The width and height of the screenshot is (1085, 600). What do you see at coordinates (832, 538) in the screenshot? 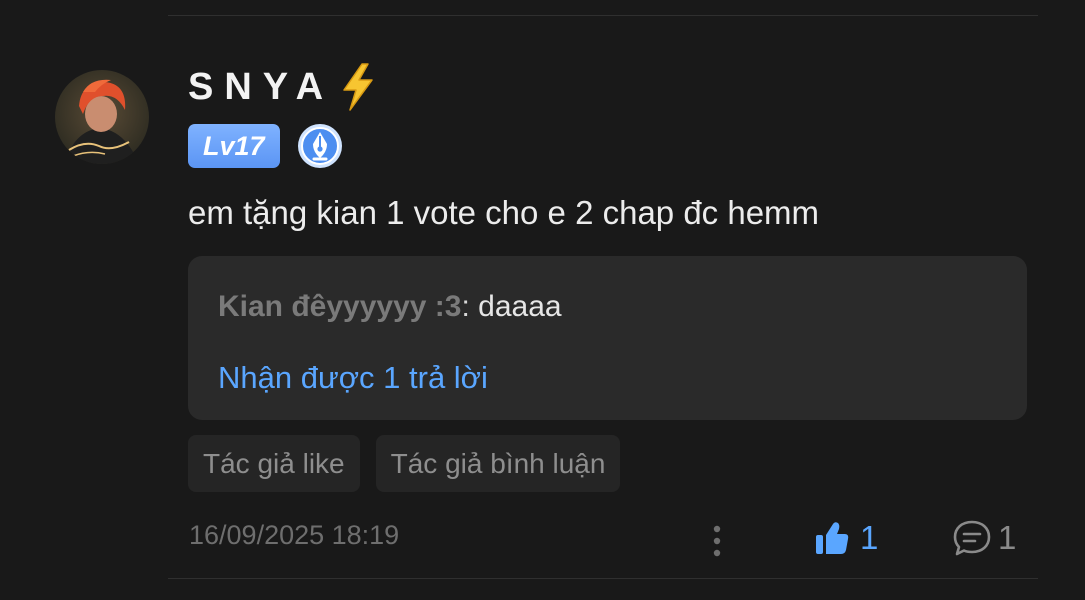
I see `thumbs-up-icon` at bounding box center [832, 538].